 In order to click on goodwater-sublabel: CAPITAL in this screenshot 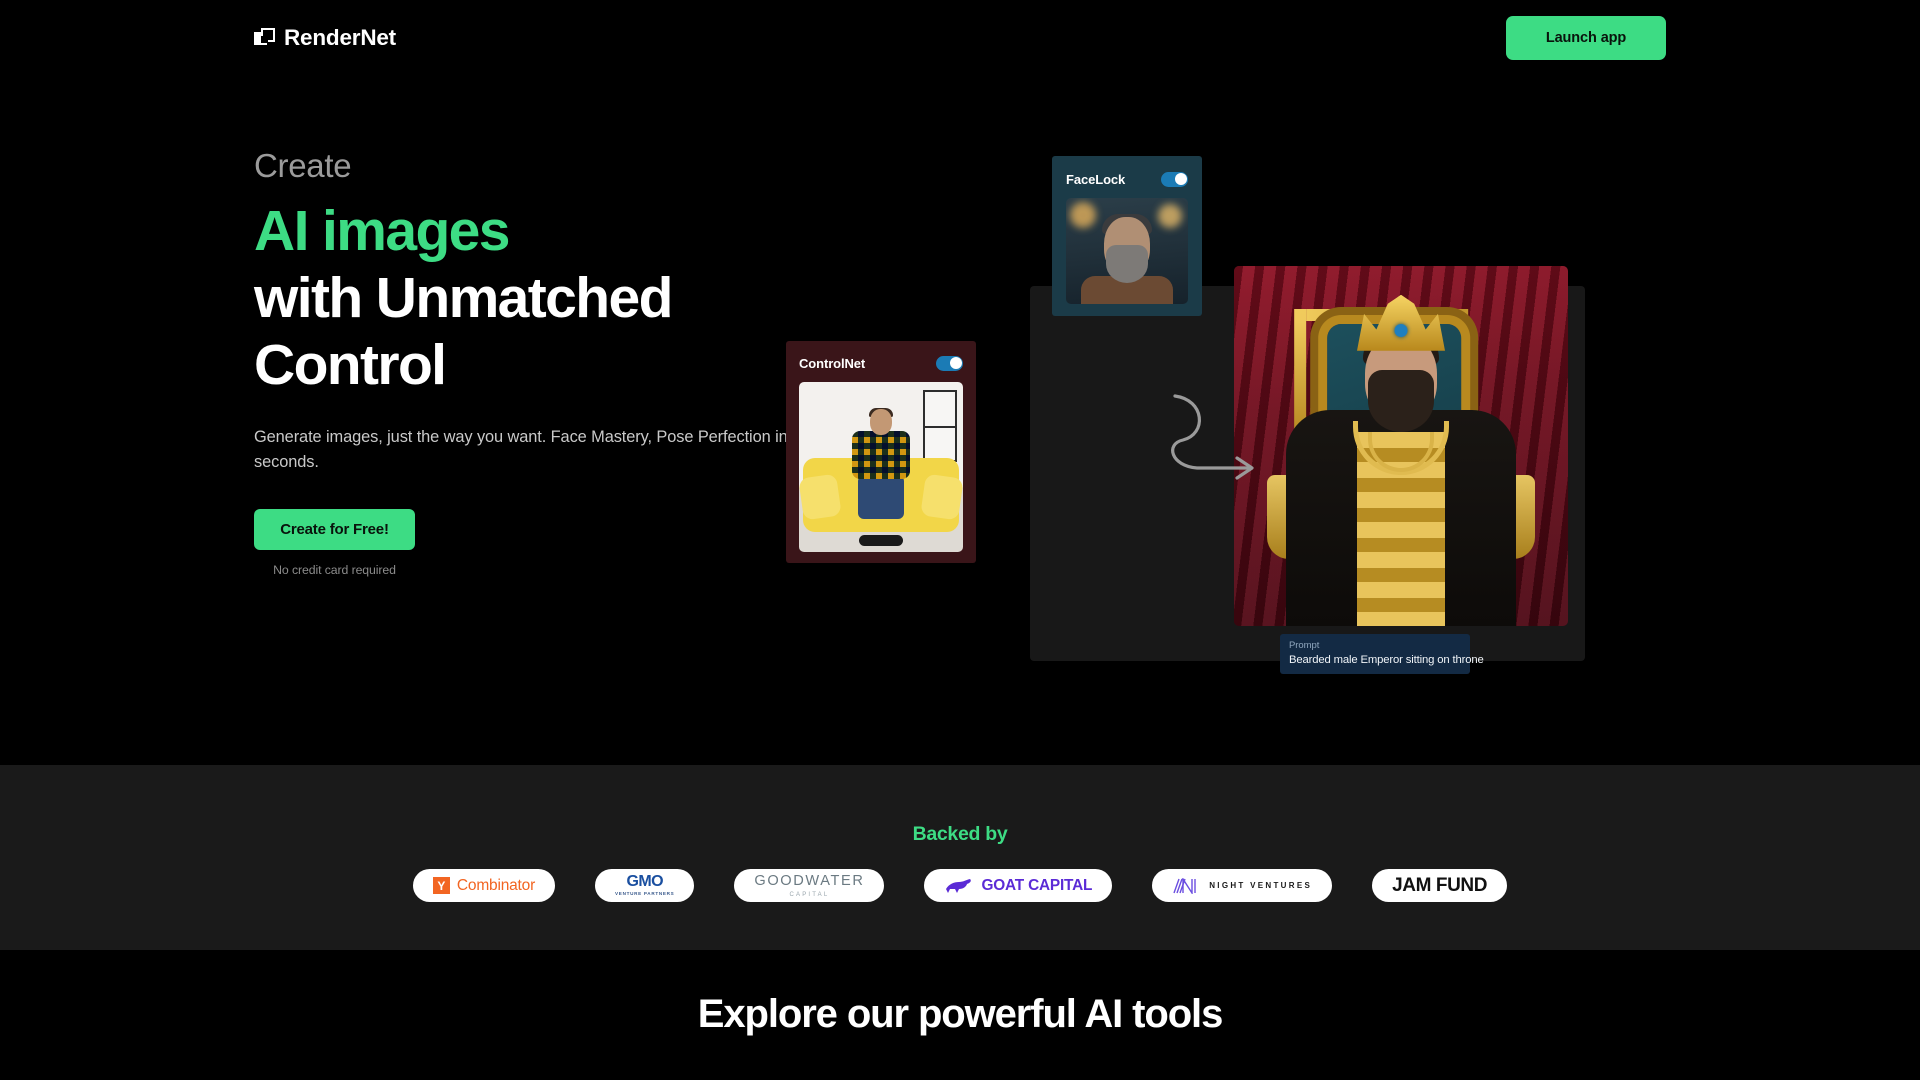, I will do `click(809, 895)`.